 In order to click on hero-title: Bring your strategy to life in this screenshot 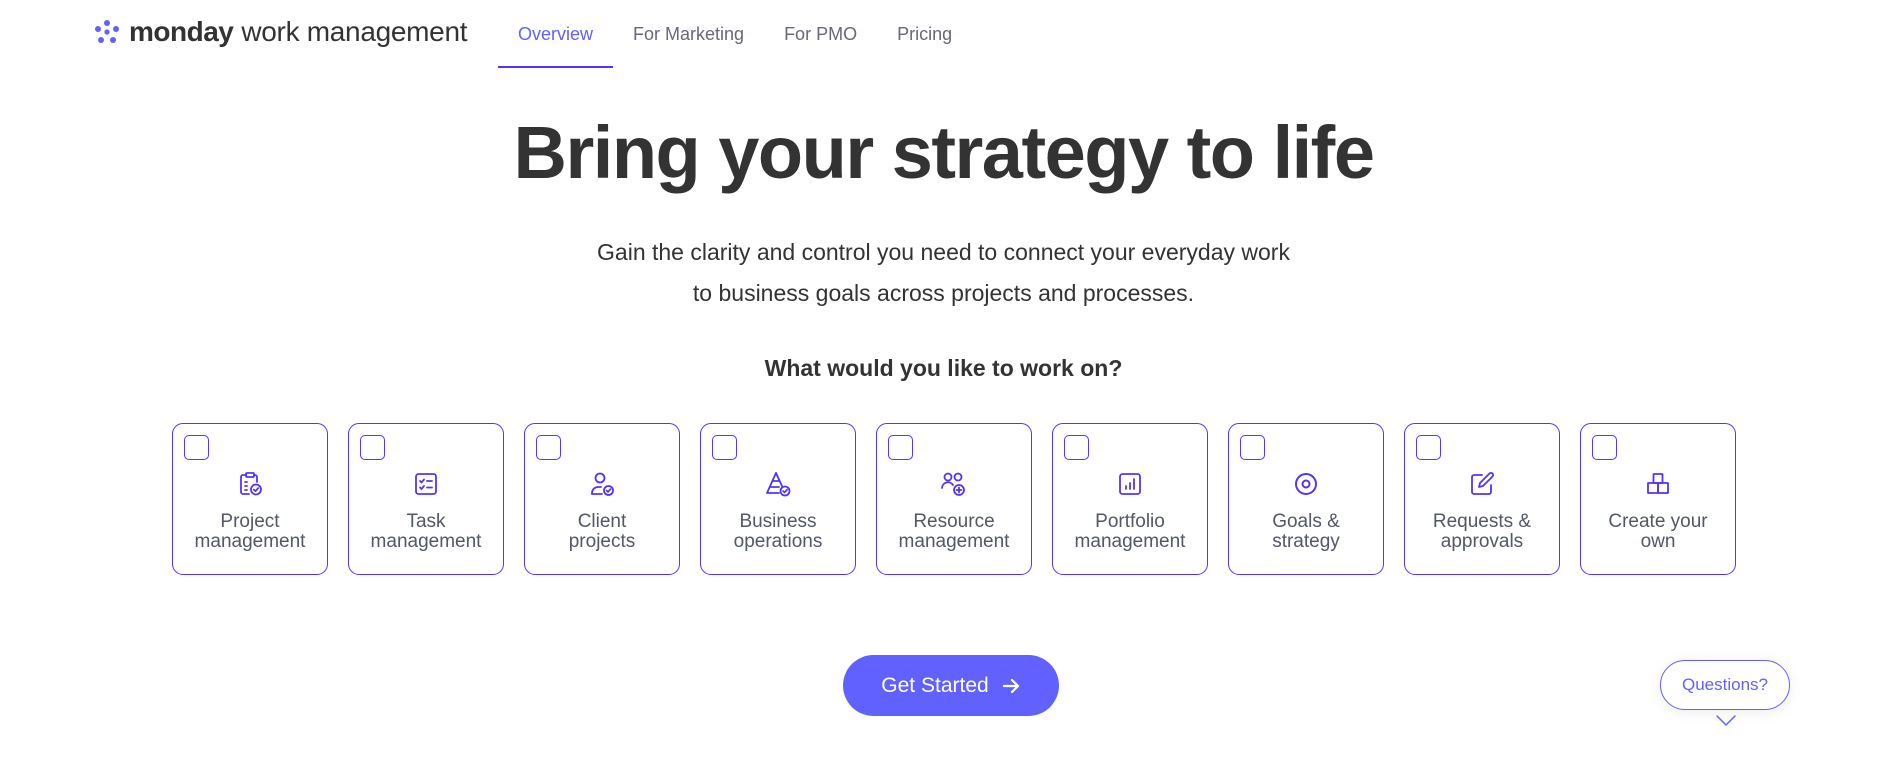, I will do `click(944, 152)`.